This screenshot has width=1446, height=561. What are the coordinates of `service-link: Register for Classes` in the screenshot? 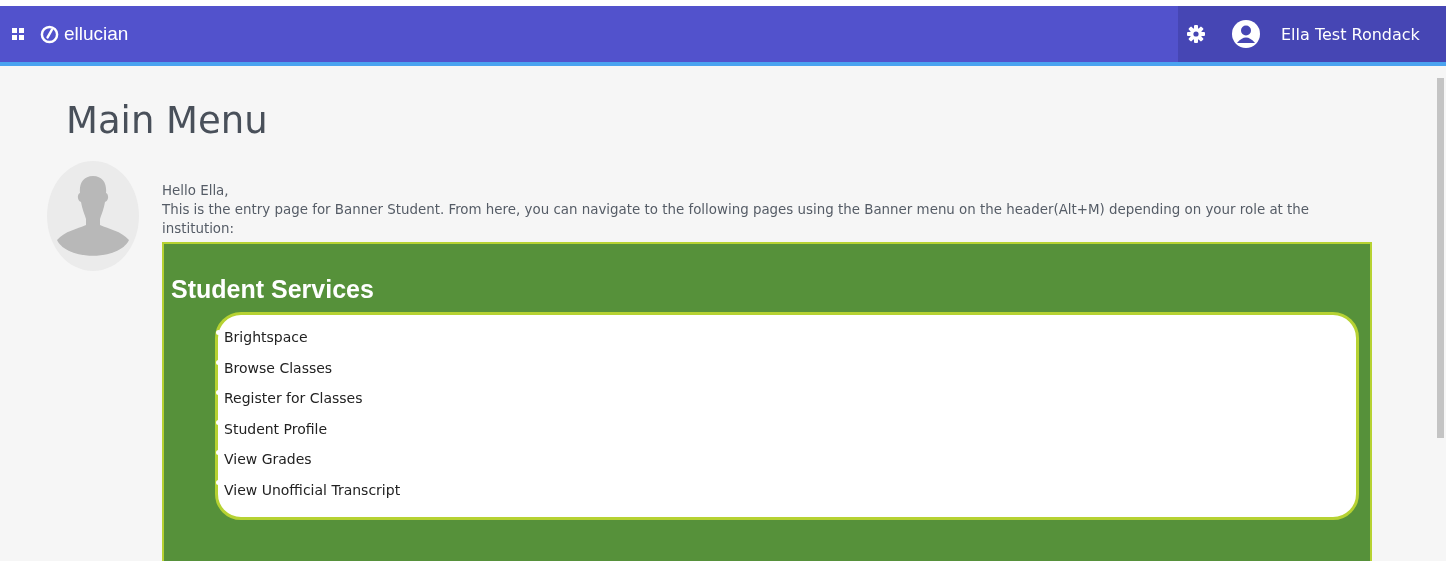 It's located at (293, 398).